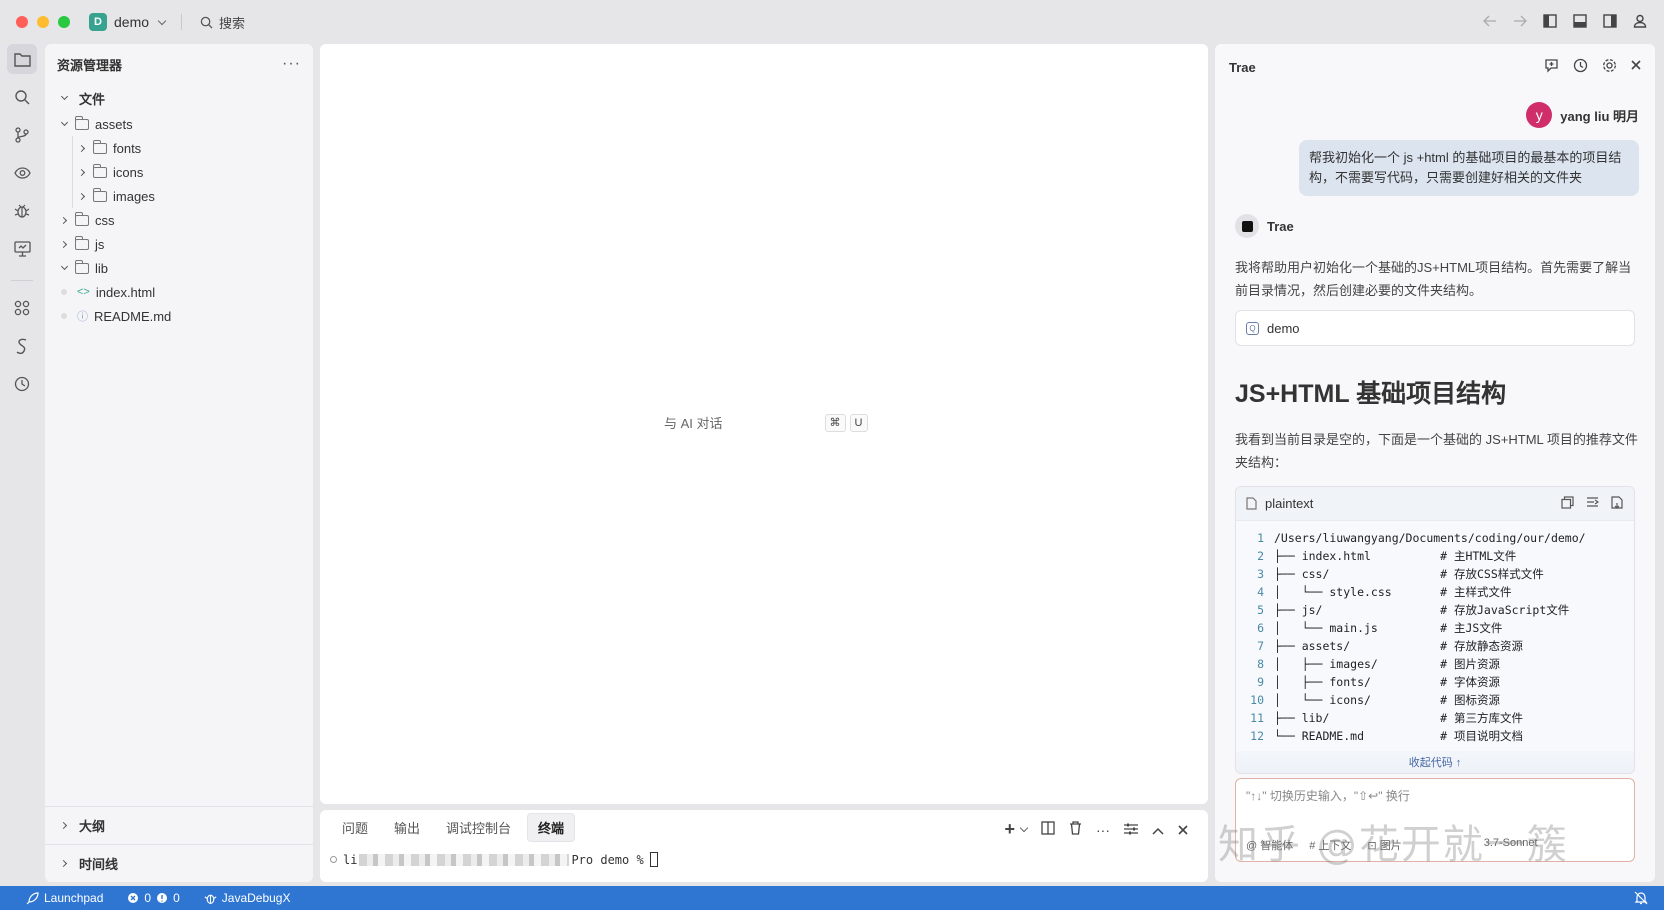  Describe the element at coordinates (1520, 21) in the screenshot. I see `forward-arrow-icon` at that location.